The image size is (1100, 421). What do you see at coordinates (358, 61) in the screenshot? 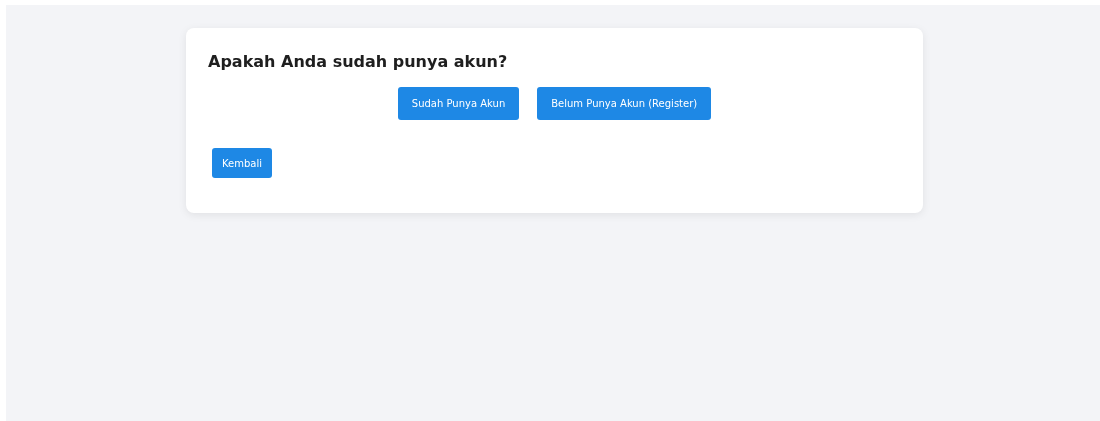
I see `question-title: Apakah Anda sudah punya akun?` at bounding box center [358, 61].